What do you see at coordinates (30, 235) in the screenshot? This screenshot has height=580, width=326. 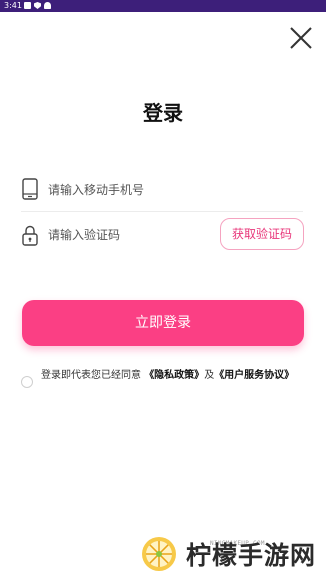 I see `lock-icon` at bounding box center [30, 235].